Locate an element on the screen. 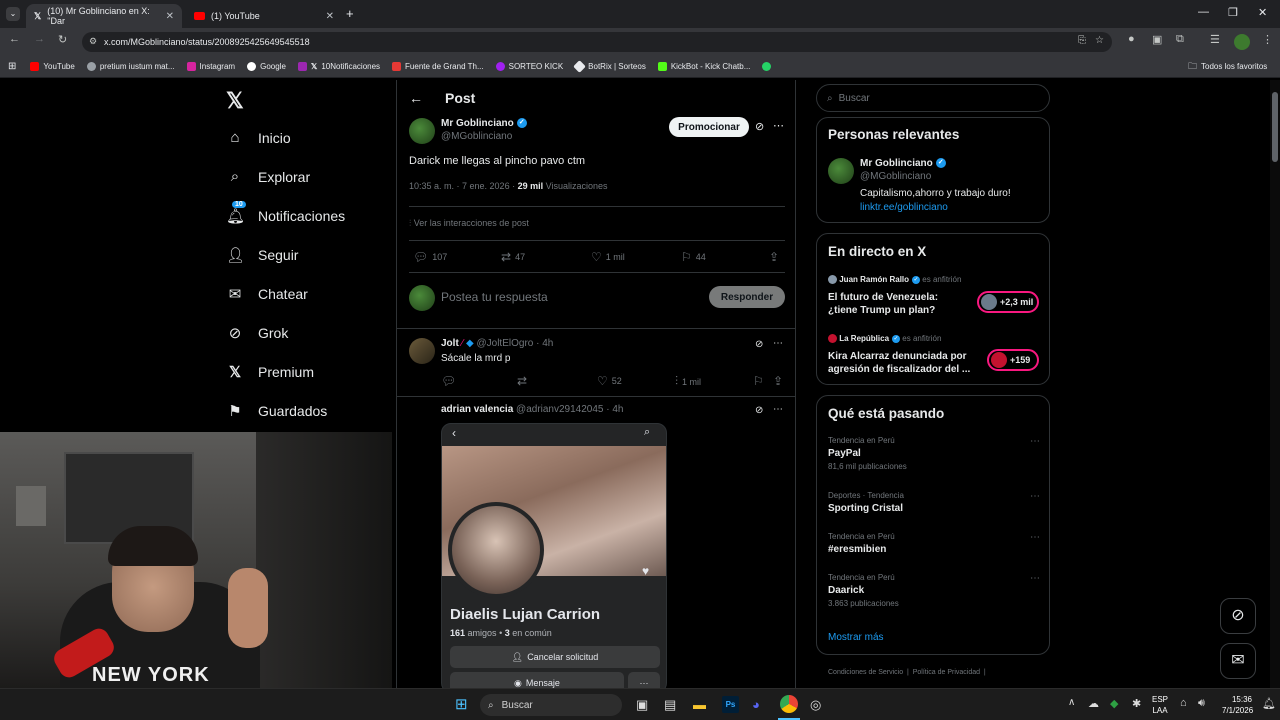  reply-1-like-action: ♡ 52 is located at coordinates (609, 381).